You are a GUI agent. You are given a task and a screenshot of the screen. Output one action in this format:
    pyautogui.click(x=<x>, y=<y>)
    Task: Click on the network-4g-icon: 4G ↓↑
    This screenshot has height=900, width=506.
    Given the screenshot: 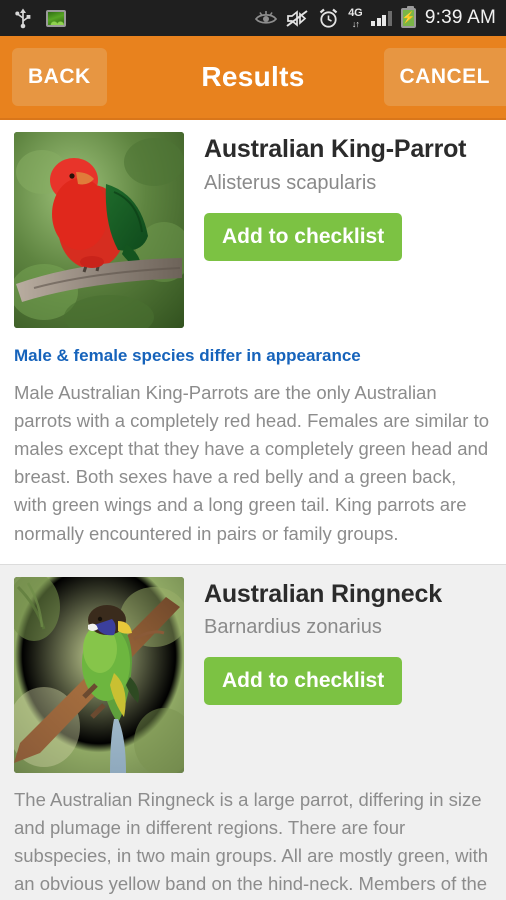 What is the action you would take?
    pyautogui.click(x=355, y=17)
    